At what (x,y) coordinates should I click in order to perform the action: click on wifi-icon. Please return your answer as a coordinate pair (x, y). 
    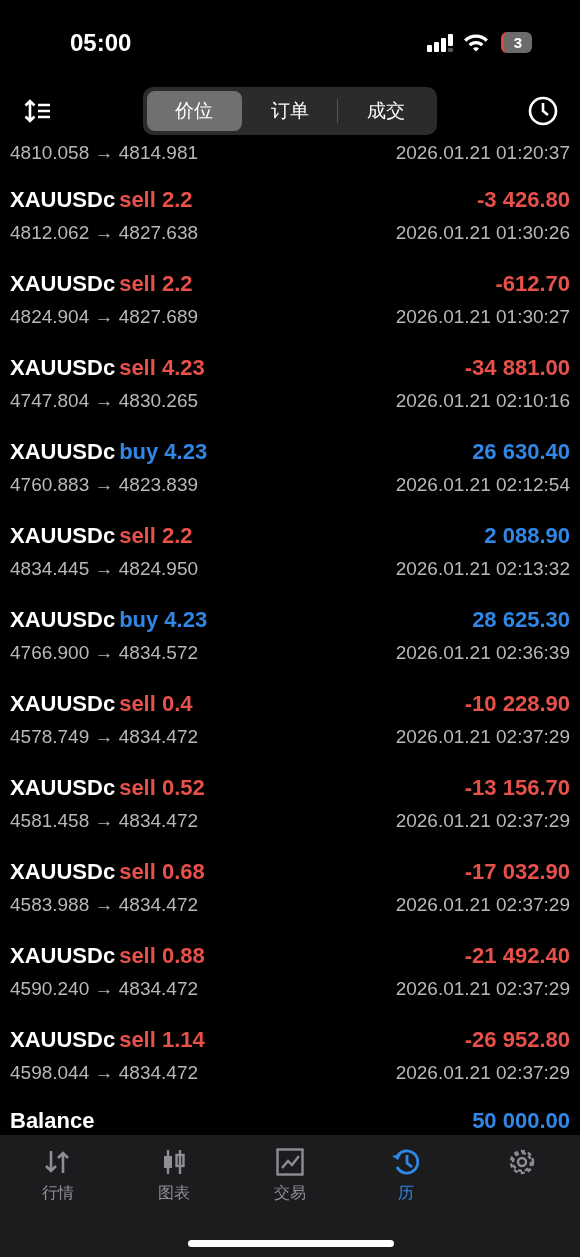
    Looking at the image, I should click on (475, 42).